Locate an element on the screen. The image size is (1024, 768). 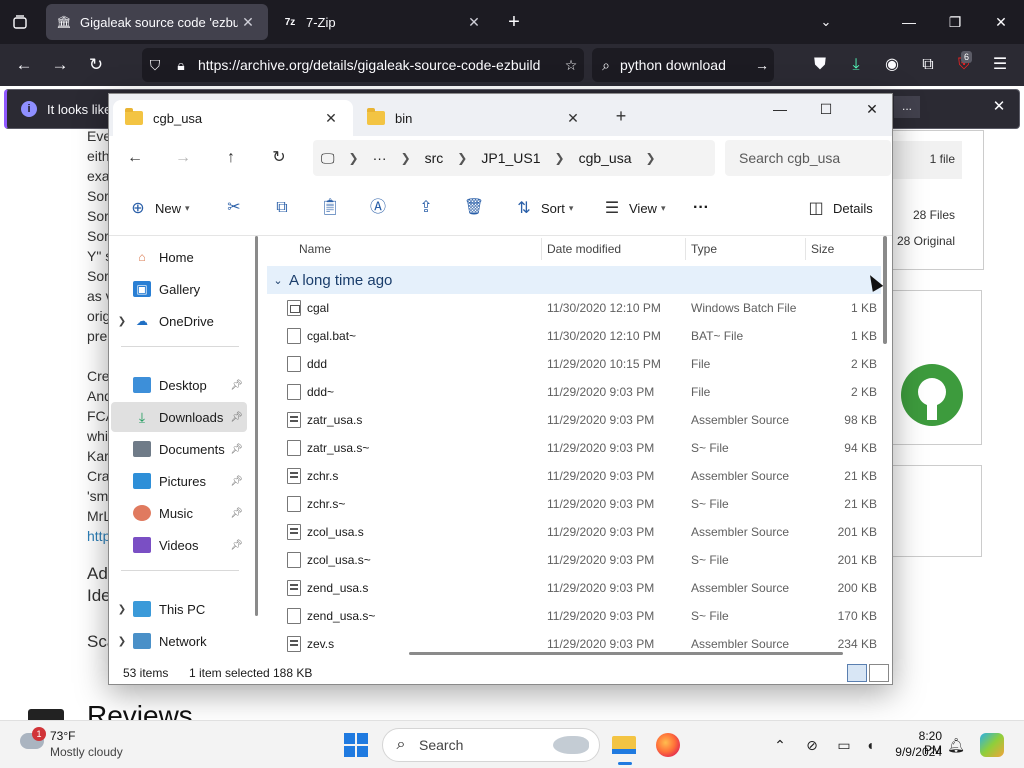
explorer-tab-cgb-usa: cgb_usa ✕ is located at coordinates (233, 118).